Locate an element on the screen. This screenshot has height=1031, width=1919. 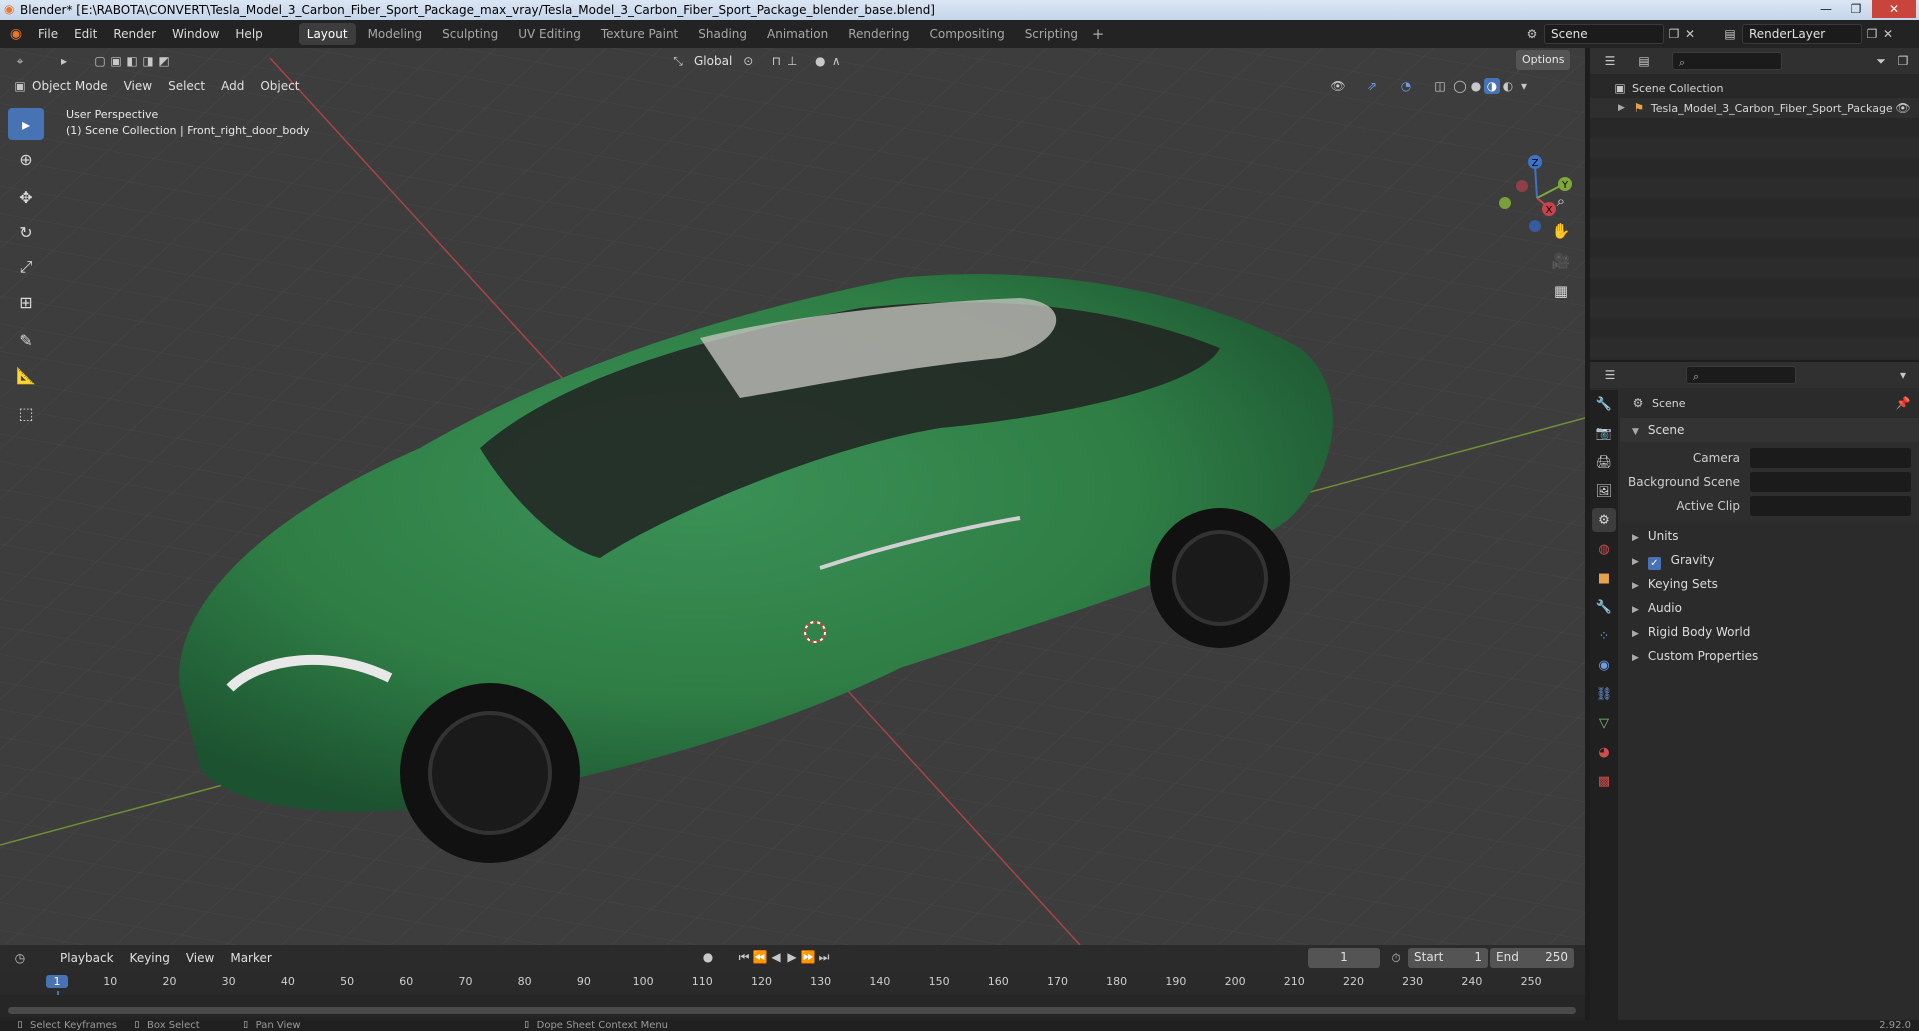
play-icon: ▶ is located at coordinates (792, 957).